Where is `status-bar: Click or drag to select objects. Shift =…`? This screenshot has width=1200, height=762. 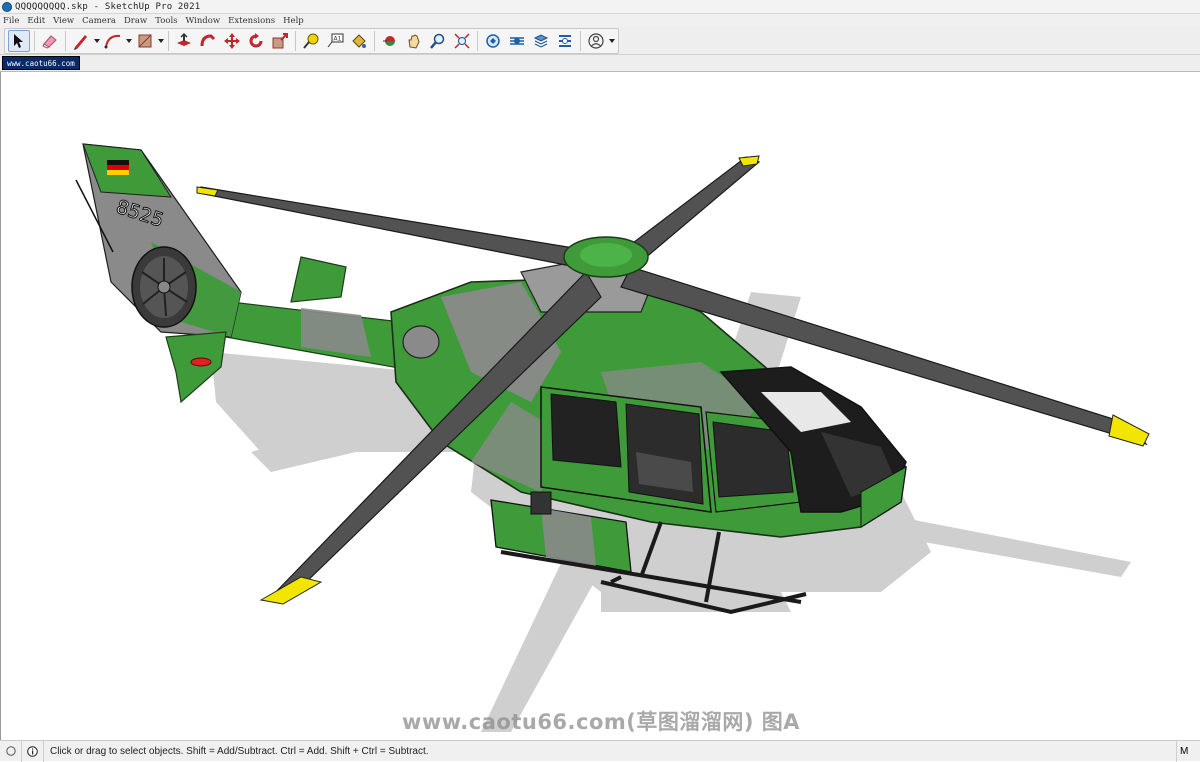 status-bar: Click or drag to select objects. Shift =… is located at coordinates (600, 751).